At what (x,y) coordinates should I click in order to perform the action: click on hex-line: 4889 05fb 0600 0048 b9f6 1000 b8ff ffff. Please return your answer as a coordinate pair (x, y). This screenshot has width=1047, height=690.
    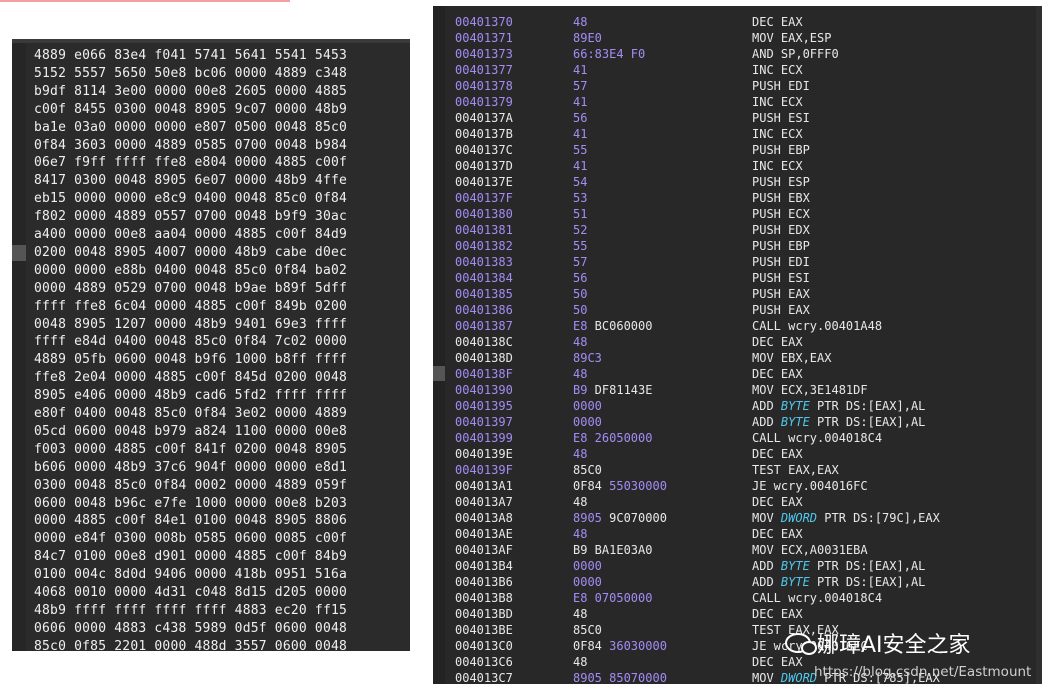
    Looking at the image, I should click on (190, 360).